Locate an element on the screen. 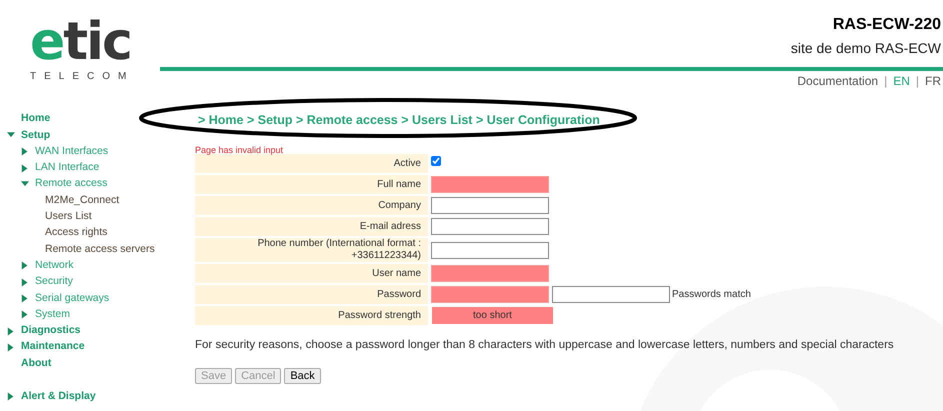 The image size is (943, 411). sidebar-item: Serial gateways is located at coordinates (72, 298).